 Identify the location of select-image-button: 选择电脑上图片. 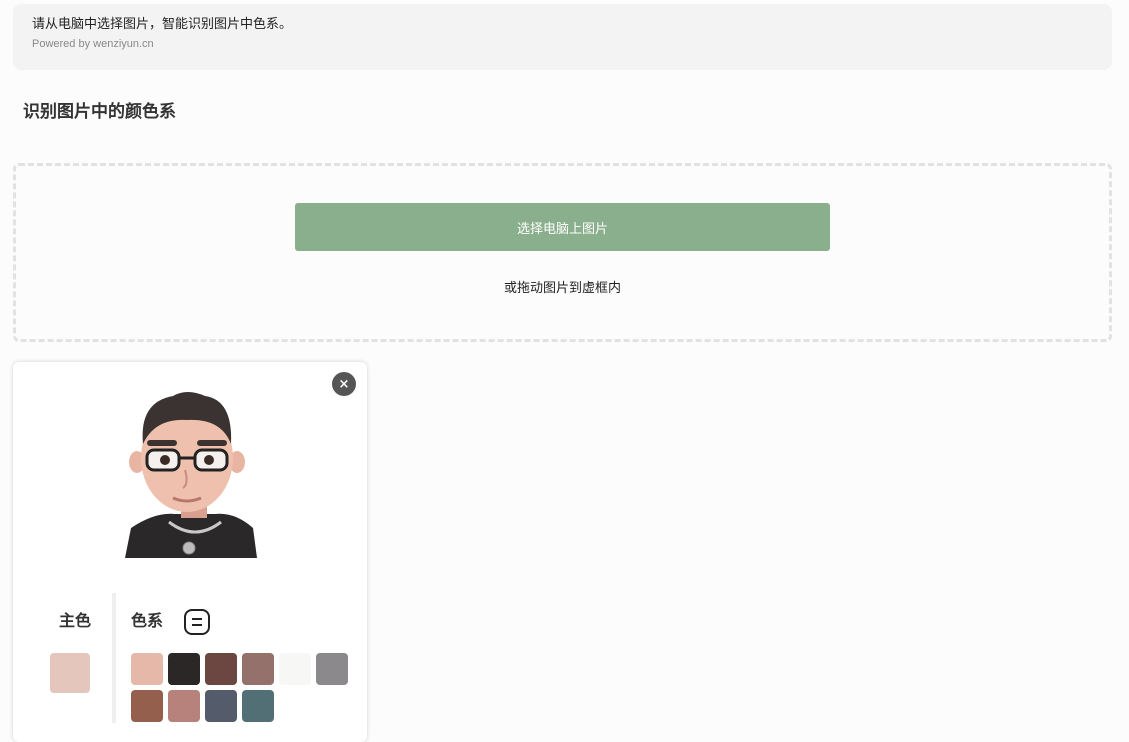
(562, 227).